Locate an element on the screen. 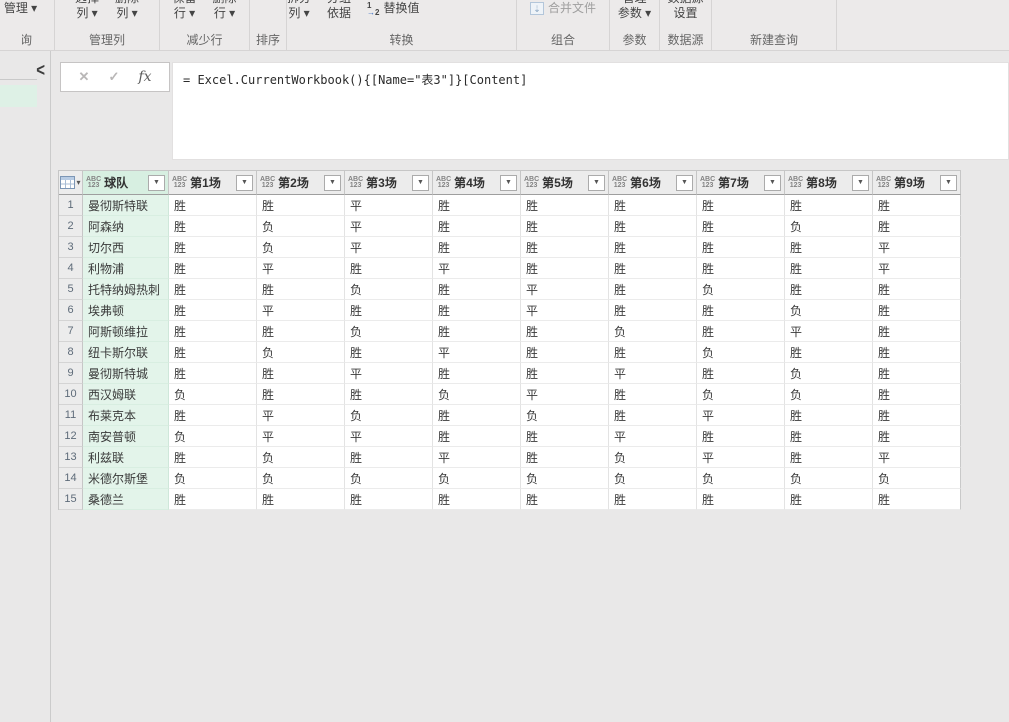 Image resolution: width=1009 pixels, height=722 pixels. confirm-formula-icon: ✓ is located at coordinates (113, 77).